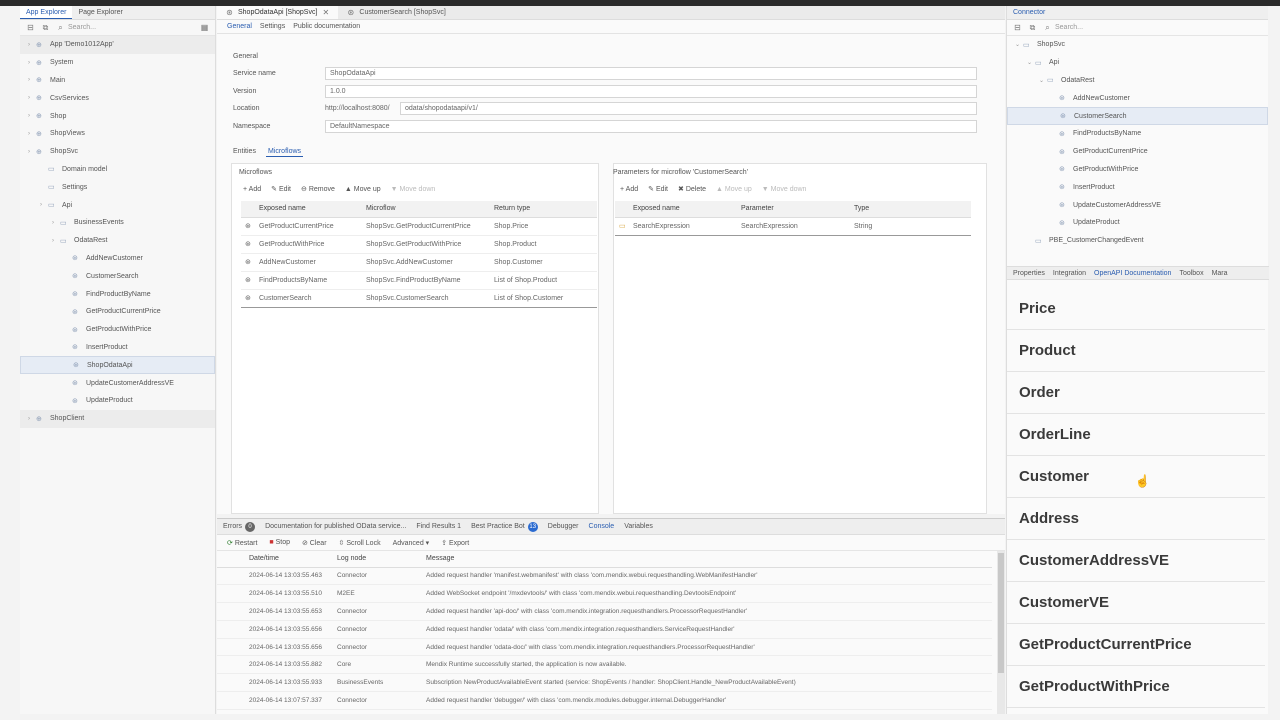 This screenshot has height=720, width=1280. Describe the element at coordinates (1136, 687) in the screenshot. I see `schema-item: GetProductWithPrice` at that location.